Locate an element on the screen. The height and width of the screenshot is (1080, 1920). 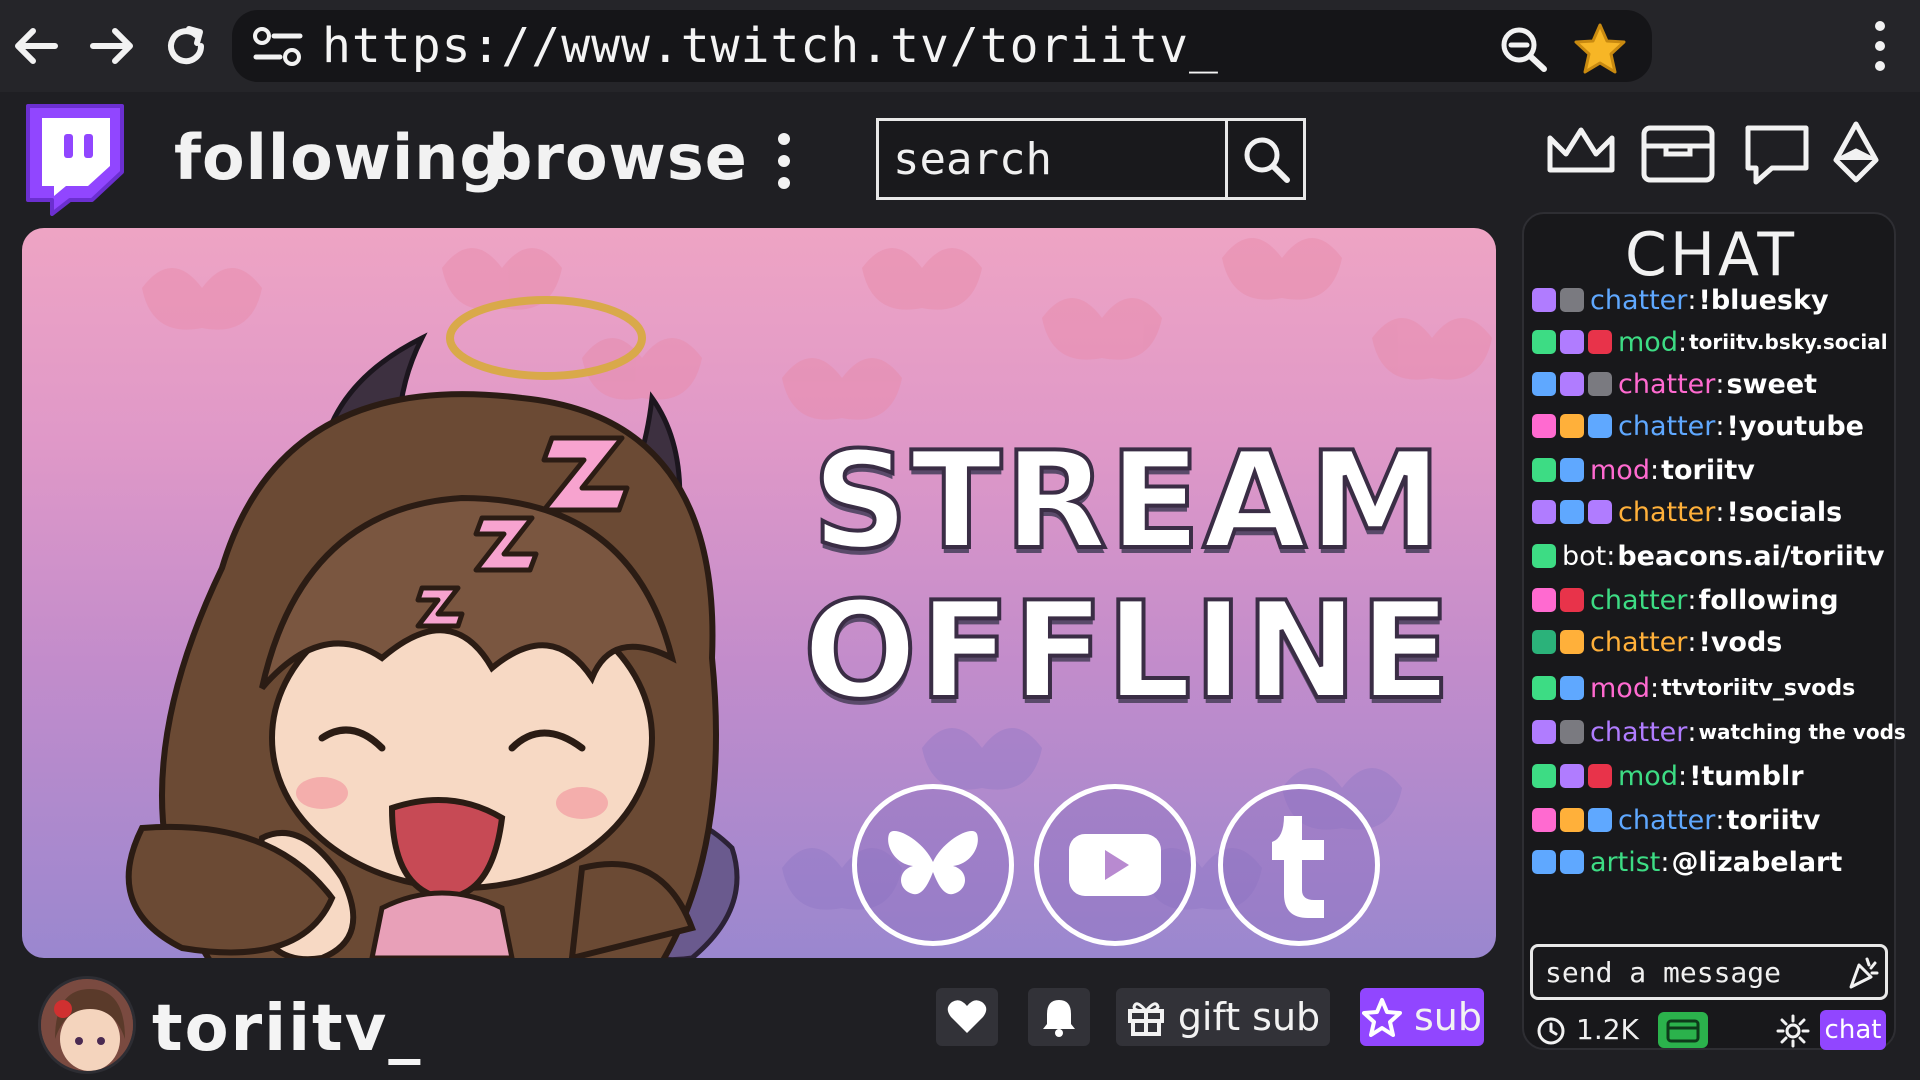
inbox-icon is located at coordinates (1678, 153).